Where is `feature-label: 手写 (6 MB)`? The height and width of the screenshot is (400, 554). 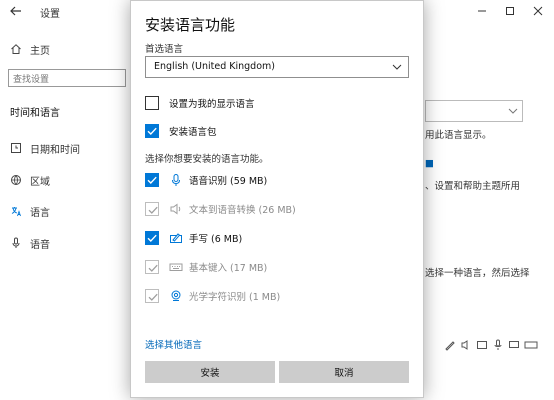
feature-label: 手写 (6 MB) is located at coordinates (216, 239).